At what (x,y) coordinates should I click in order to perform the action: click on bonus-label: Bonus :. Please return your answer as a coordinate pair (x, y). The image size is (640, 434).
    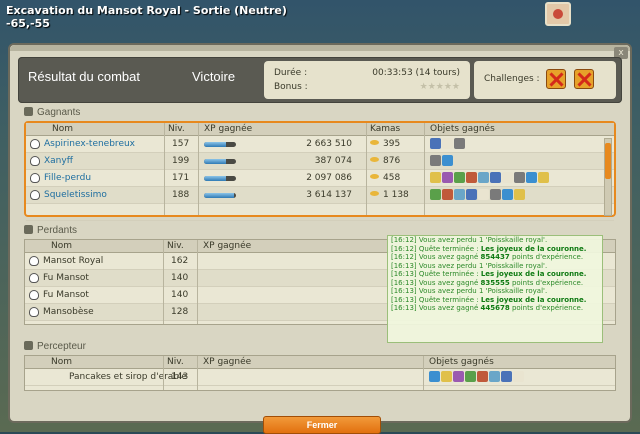
    Looking at the image, I should click on (291, 87).